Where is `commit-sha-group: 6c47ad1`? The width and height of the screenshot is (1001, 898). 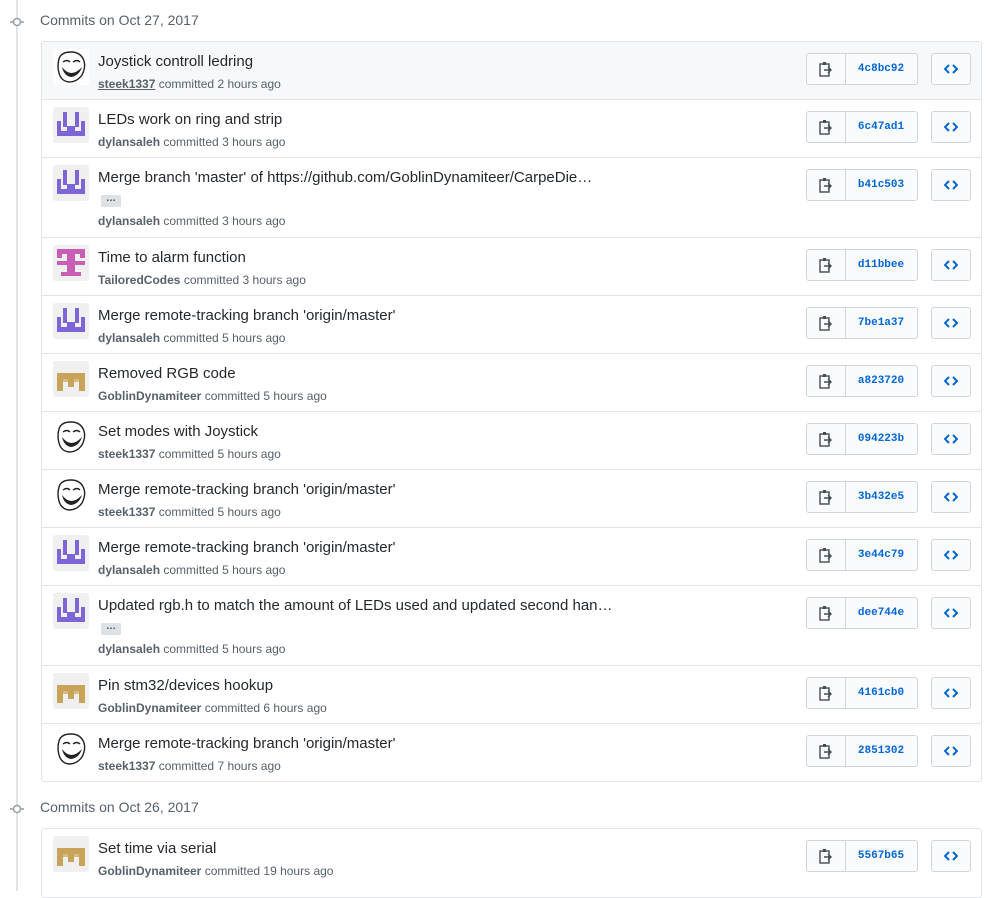 commit-sha-group: 6c47ad1 is located at coordinates (862, 127).